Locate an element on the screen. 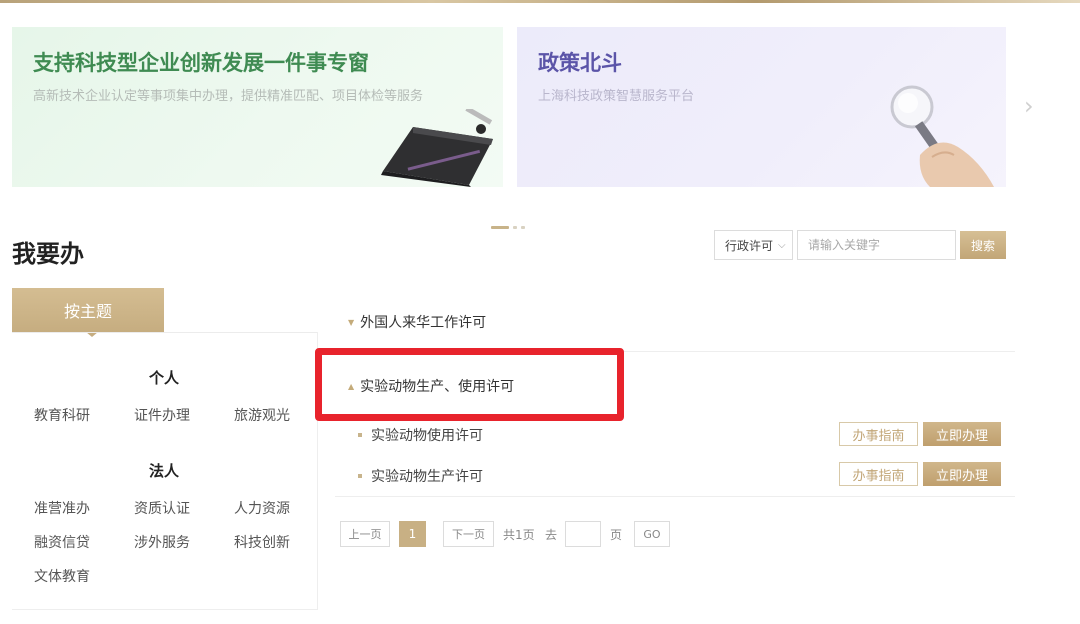 This screenshot has height=624, width=1080. go-button: GO is located at coordinates (652, 534).